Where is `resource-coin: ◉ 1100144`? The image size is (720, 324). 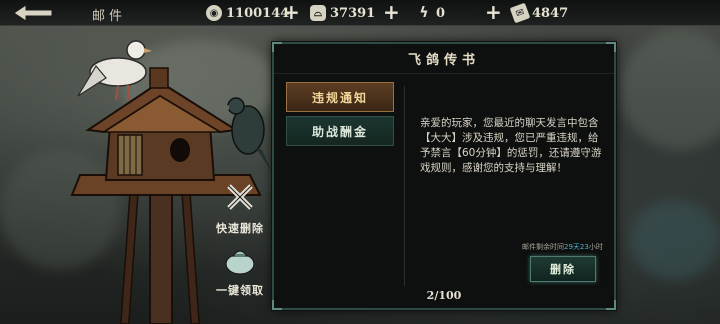
resource-coin: ◉ 1100144 is located at coordinates (247, 13).